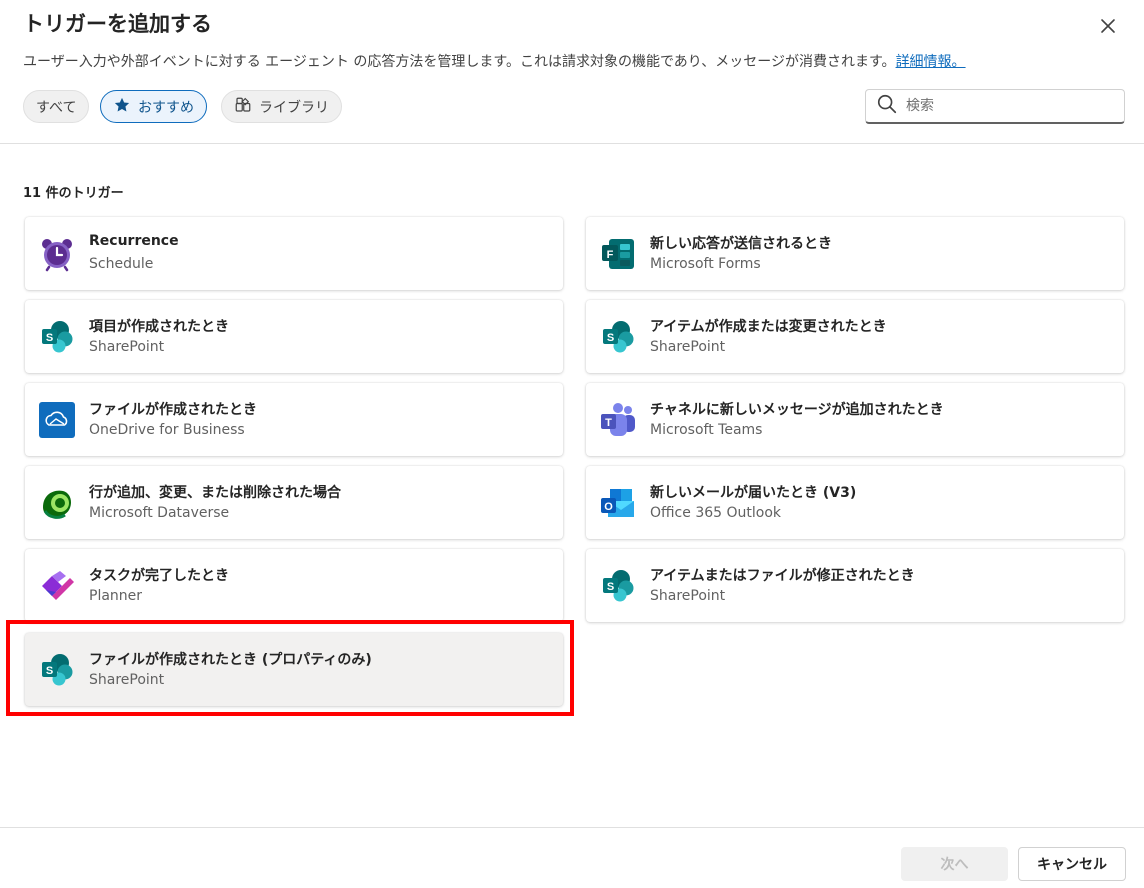 This screenshot has width=1144, height=888. I want to click on trigger-title: Recurrence, so click(134, 241).